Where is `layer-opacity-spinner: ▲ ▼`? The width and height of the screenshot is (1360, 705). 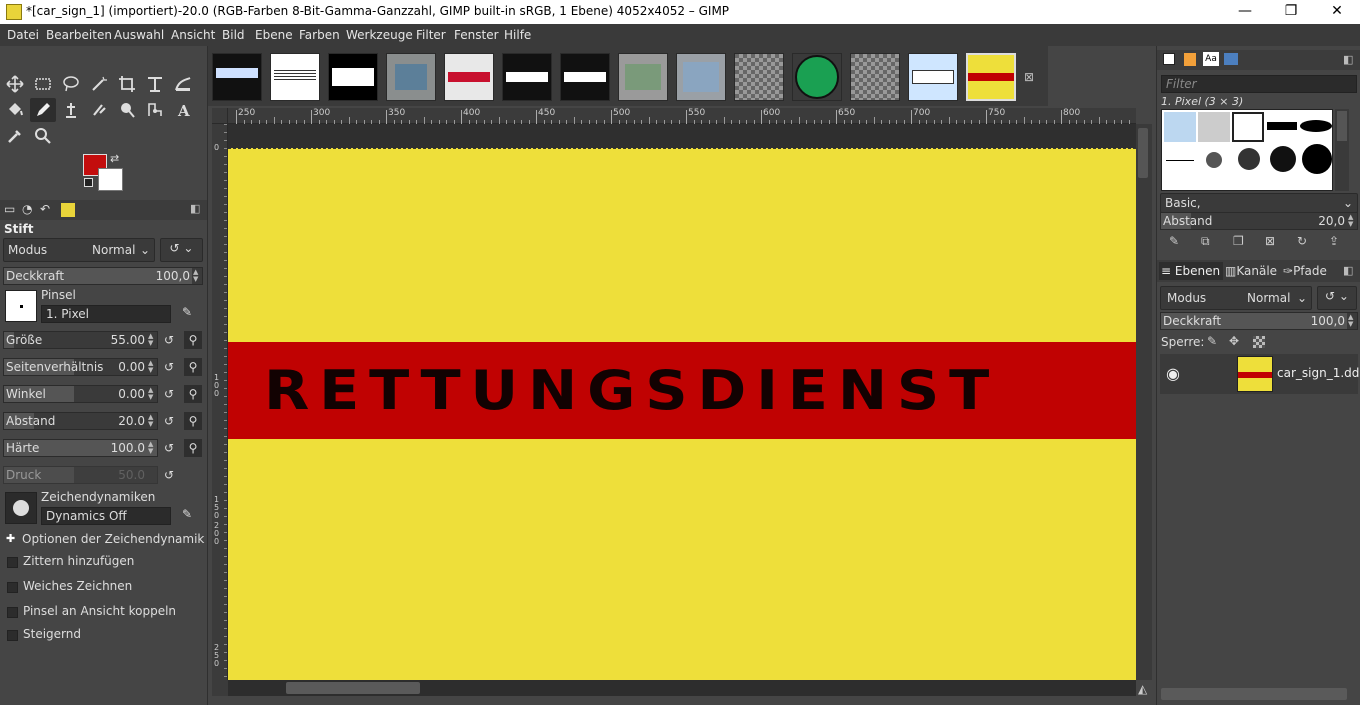
layer-opacity-spinner: ▲ ▼ is located at coordinates (1352, 321).